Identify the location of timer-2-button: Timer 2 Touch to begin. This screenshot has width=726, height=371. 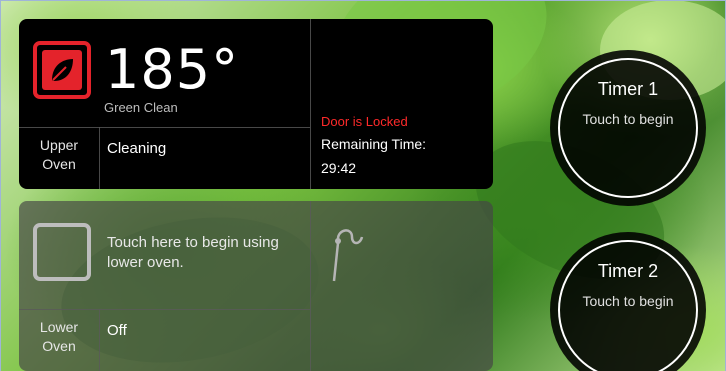
(628, 301).